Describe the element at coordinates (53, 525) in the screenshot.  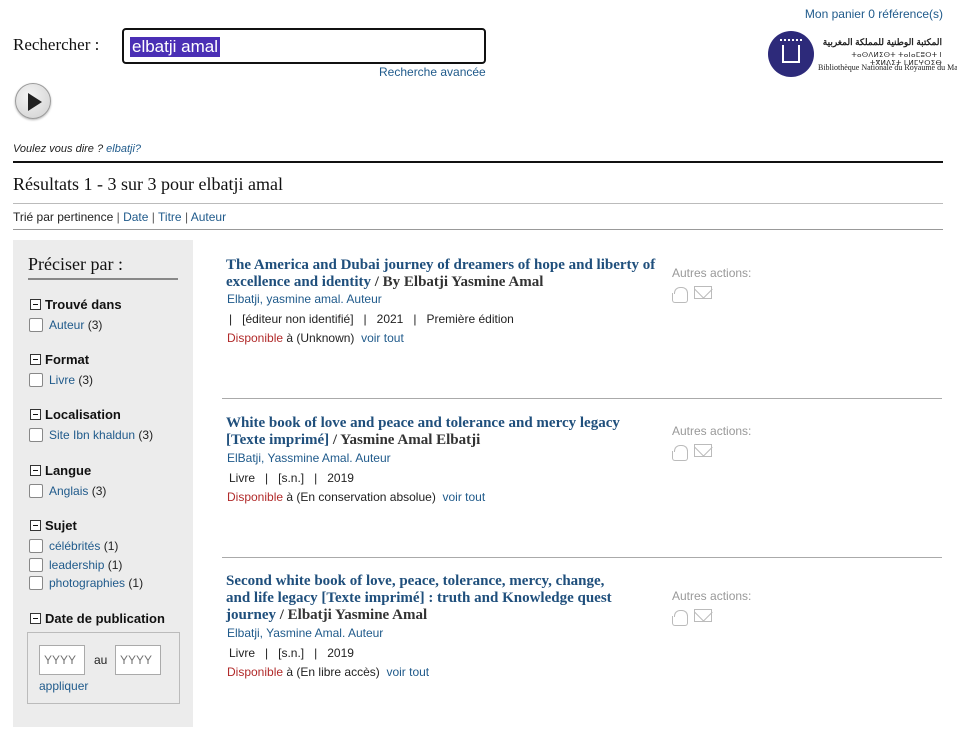
I see `facet-subject-heading: Sujet` at that location.